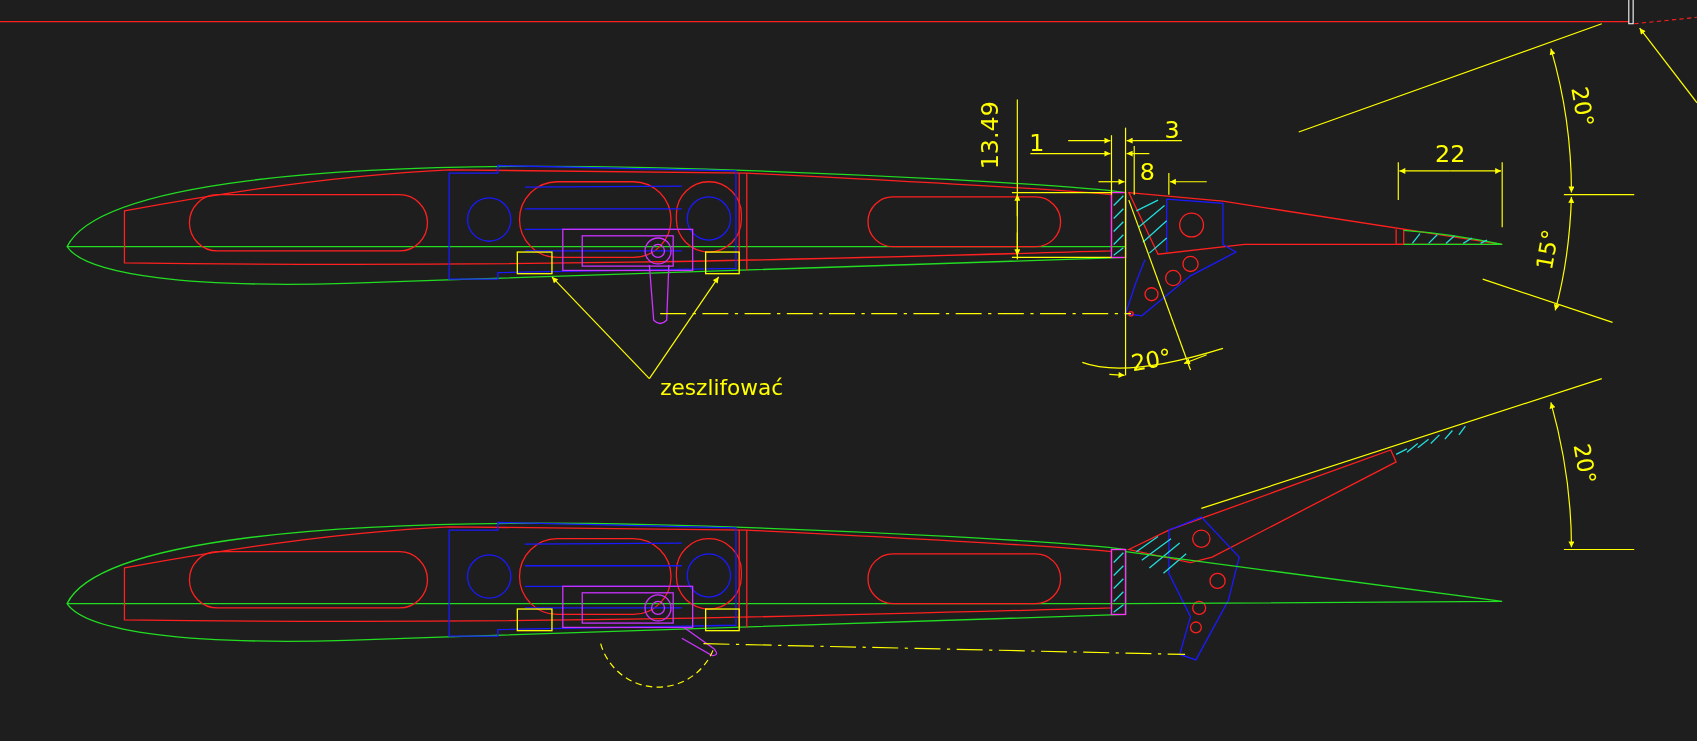 This screenshot has height=741, width=1697. Describe the element at coordinates (1147, 171) in the screenshot. I see `dimension-text: 8` at that location.